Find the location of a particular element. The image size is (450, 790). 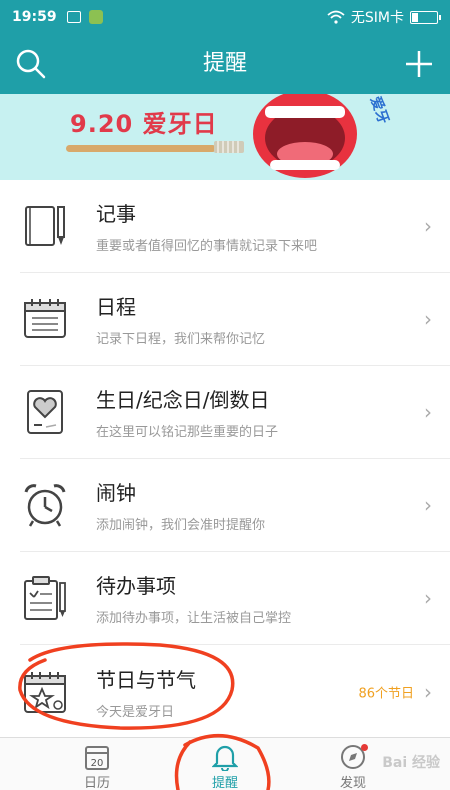

item-subtitle: 今天是爱牙日 is located at coordinates (135, 712).